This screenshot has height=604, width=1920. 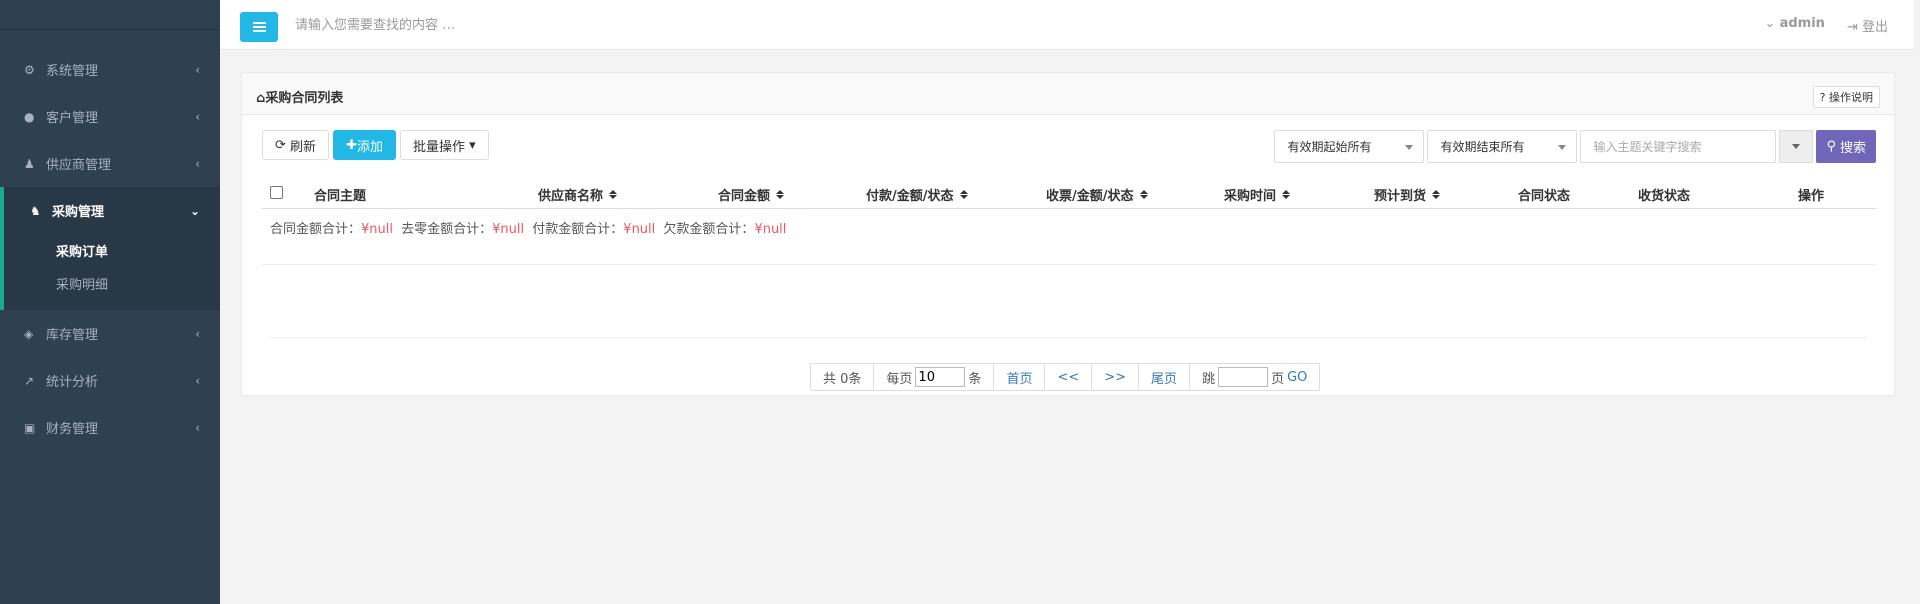 I want to click on search-options-dropdown, so click(x=1796, y=146).